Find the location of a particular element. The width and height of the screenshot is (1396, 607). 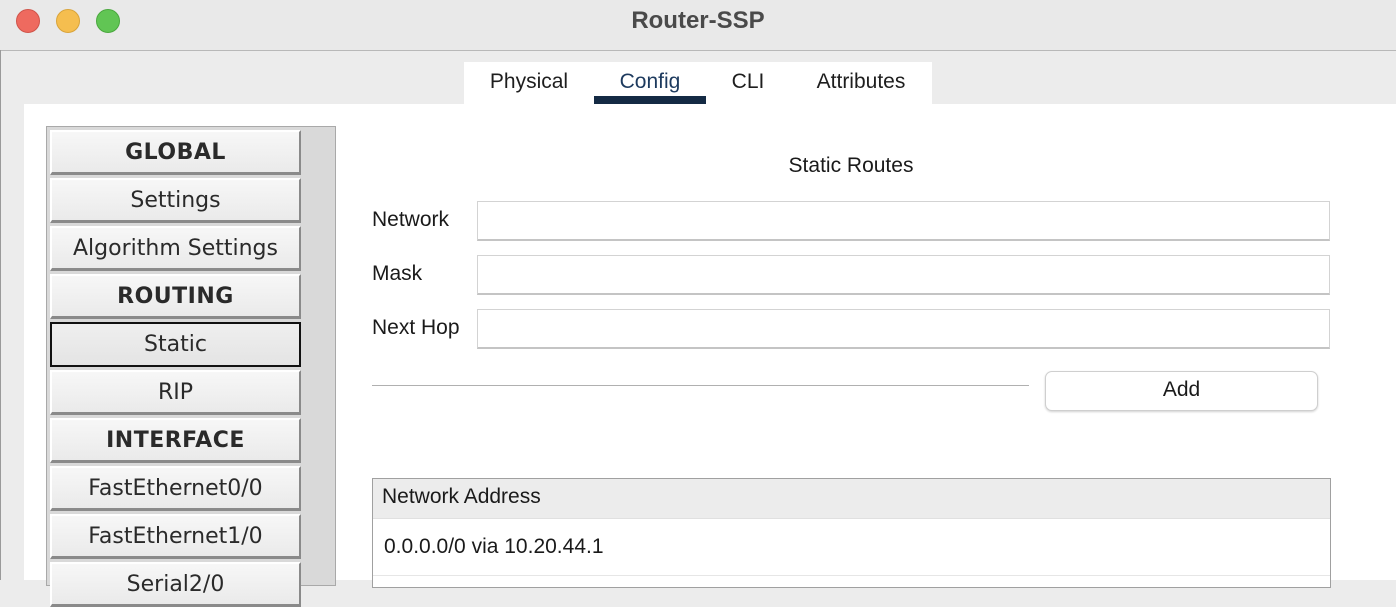

sidebar-item-algorithm-settings: Algorithm Settings is located at coordinates (175, 248).